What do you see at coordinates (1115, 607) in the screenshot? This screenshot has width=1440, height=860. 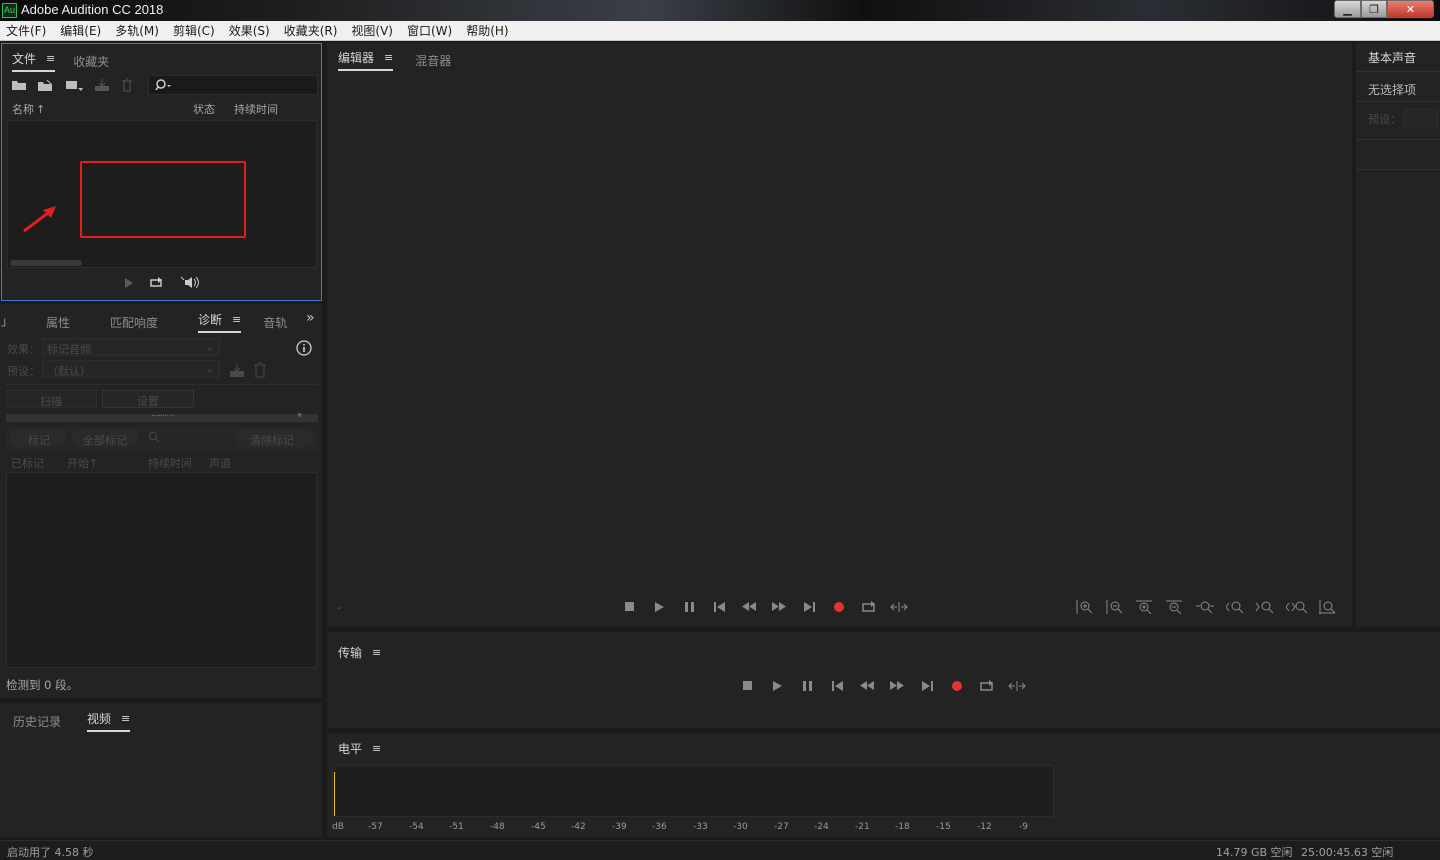 I see `zoom-out-amplitude-icon` at bounding box center [1115, 607].